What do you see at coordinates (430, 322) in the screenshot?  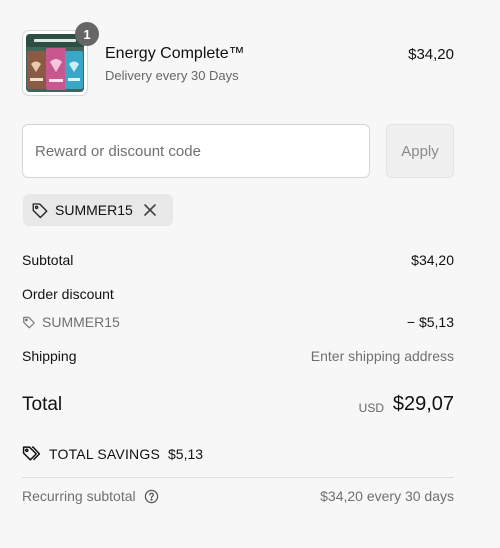 I see `discount-value: − $5,13` at bounding box center [430, 322].